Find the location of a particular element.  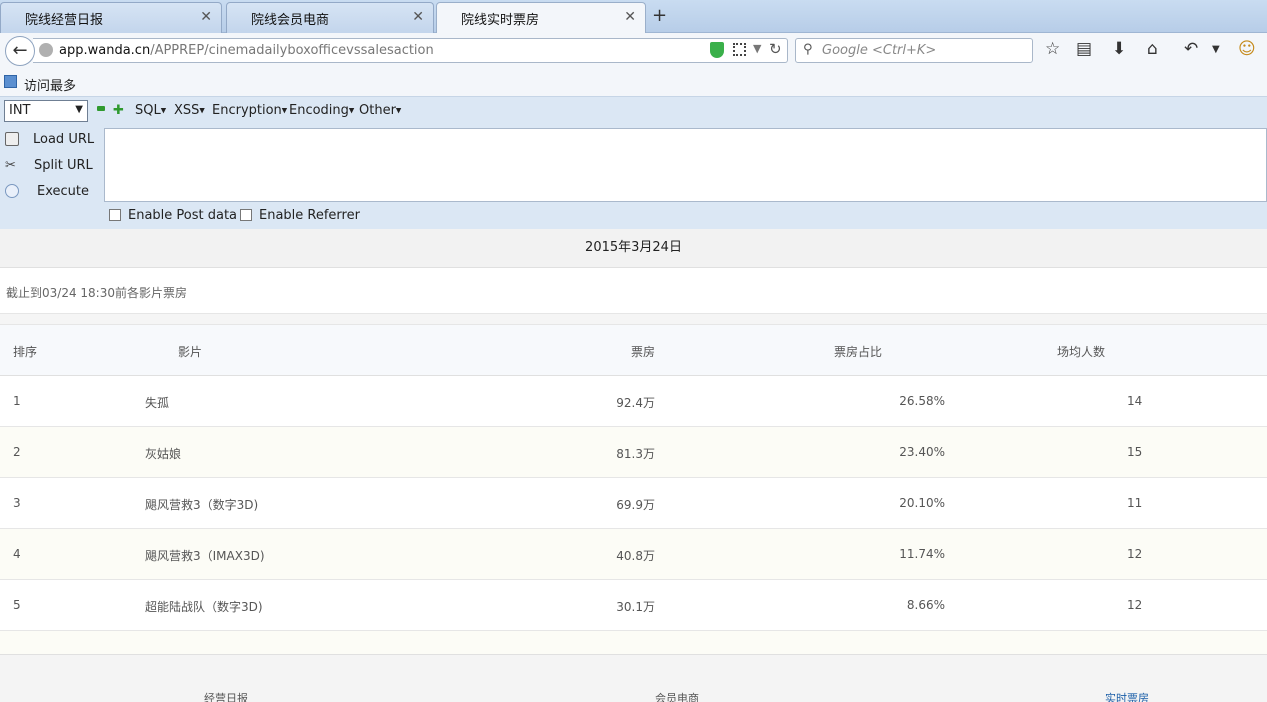

menu-other: Other▼ is located at coordinates (380, 110).